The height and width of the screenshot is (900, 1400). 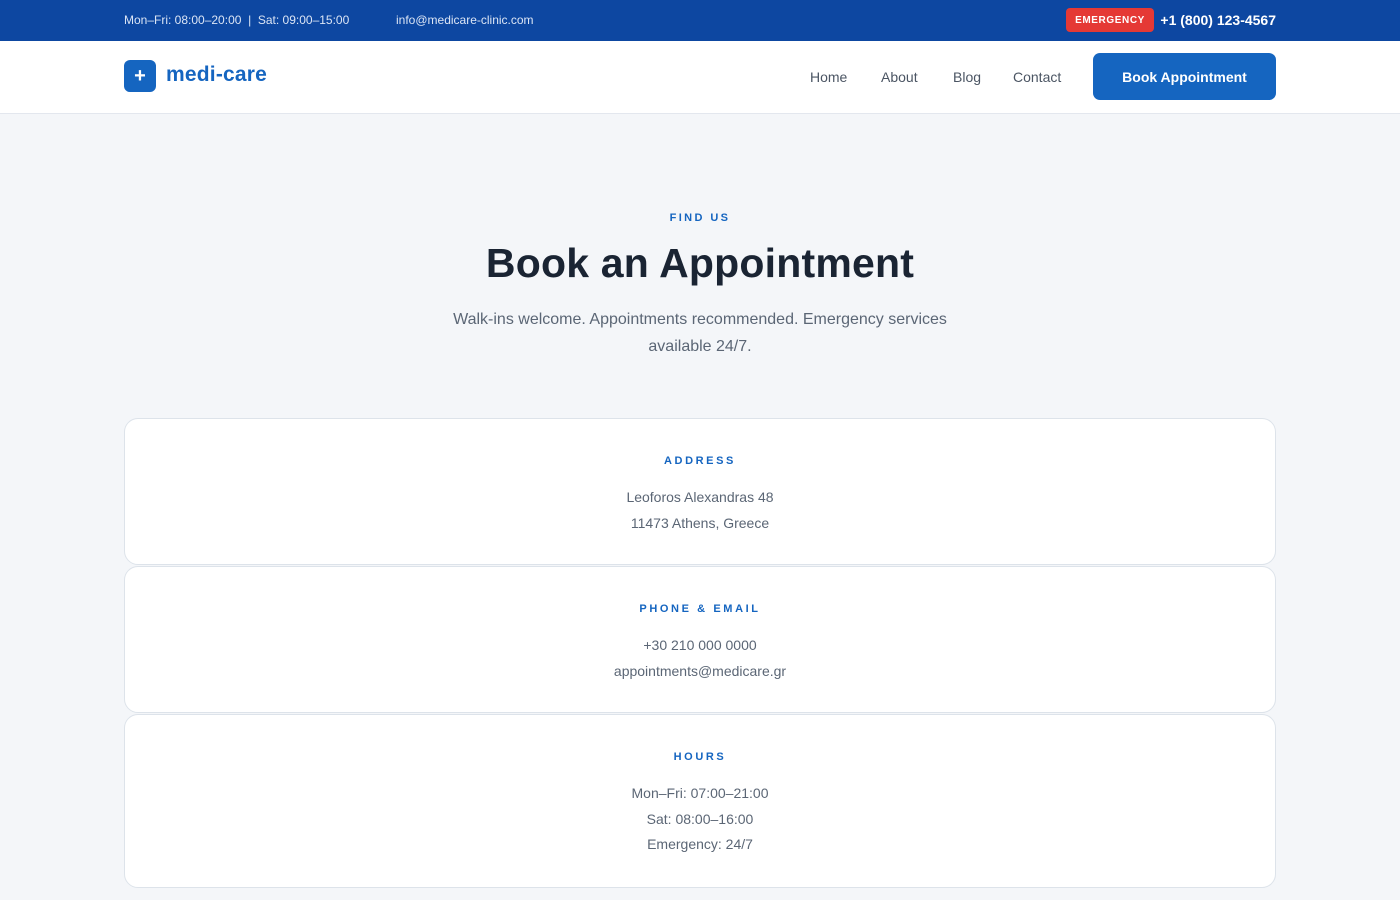 What do you see at coordinates (1037, 77) in the screenshot?
I see `nav-link-contact: Contact` at bounding box center [1037, 77].